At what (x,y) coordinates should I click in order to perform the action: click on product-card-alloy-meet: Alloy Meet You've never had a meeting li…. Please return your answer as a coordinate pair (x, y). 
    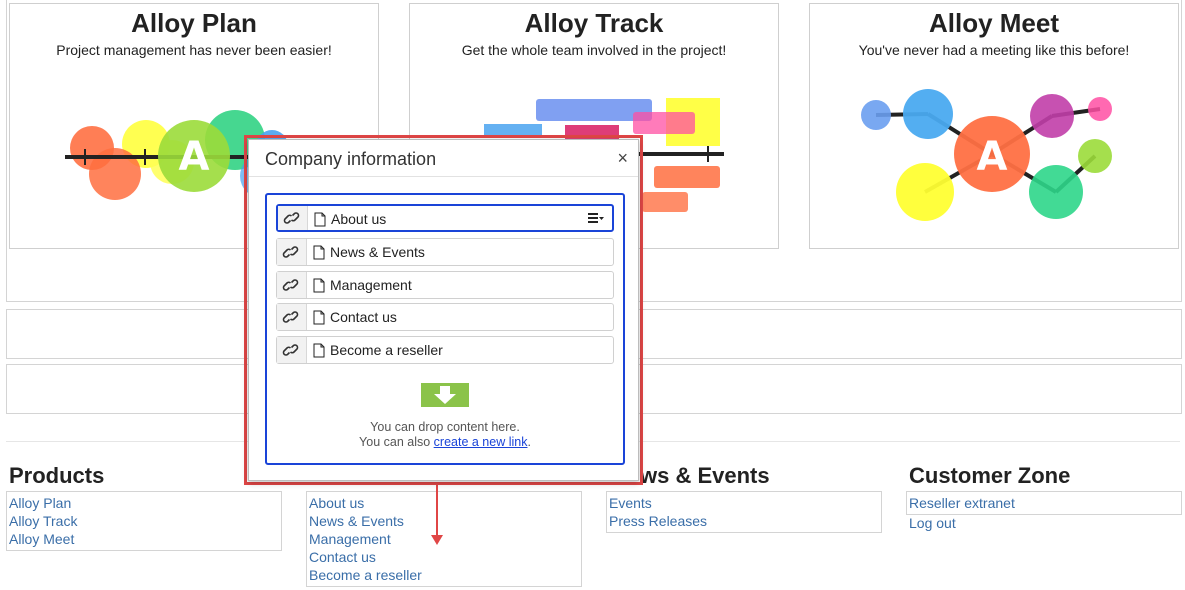
    Looking at the image, I should click on (994, 126).